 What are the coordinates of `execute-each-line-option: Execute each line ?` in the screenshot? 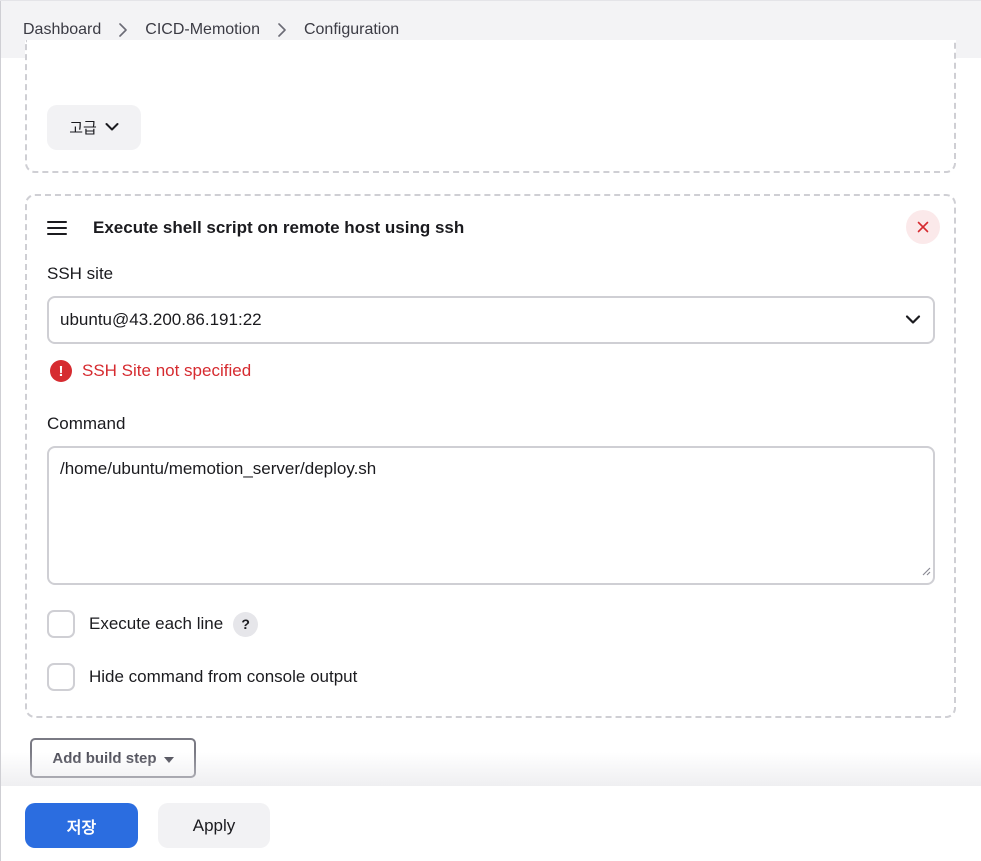 It's located at (153, 624).